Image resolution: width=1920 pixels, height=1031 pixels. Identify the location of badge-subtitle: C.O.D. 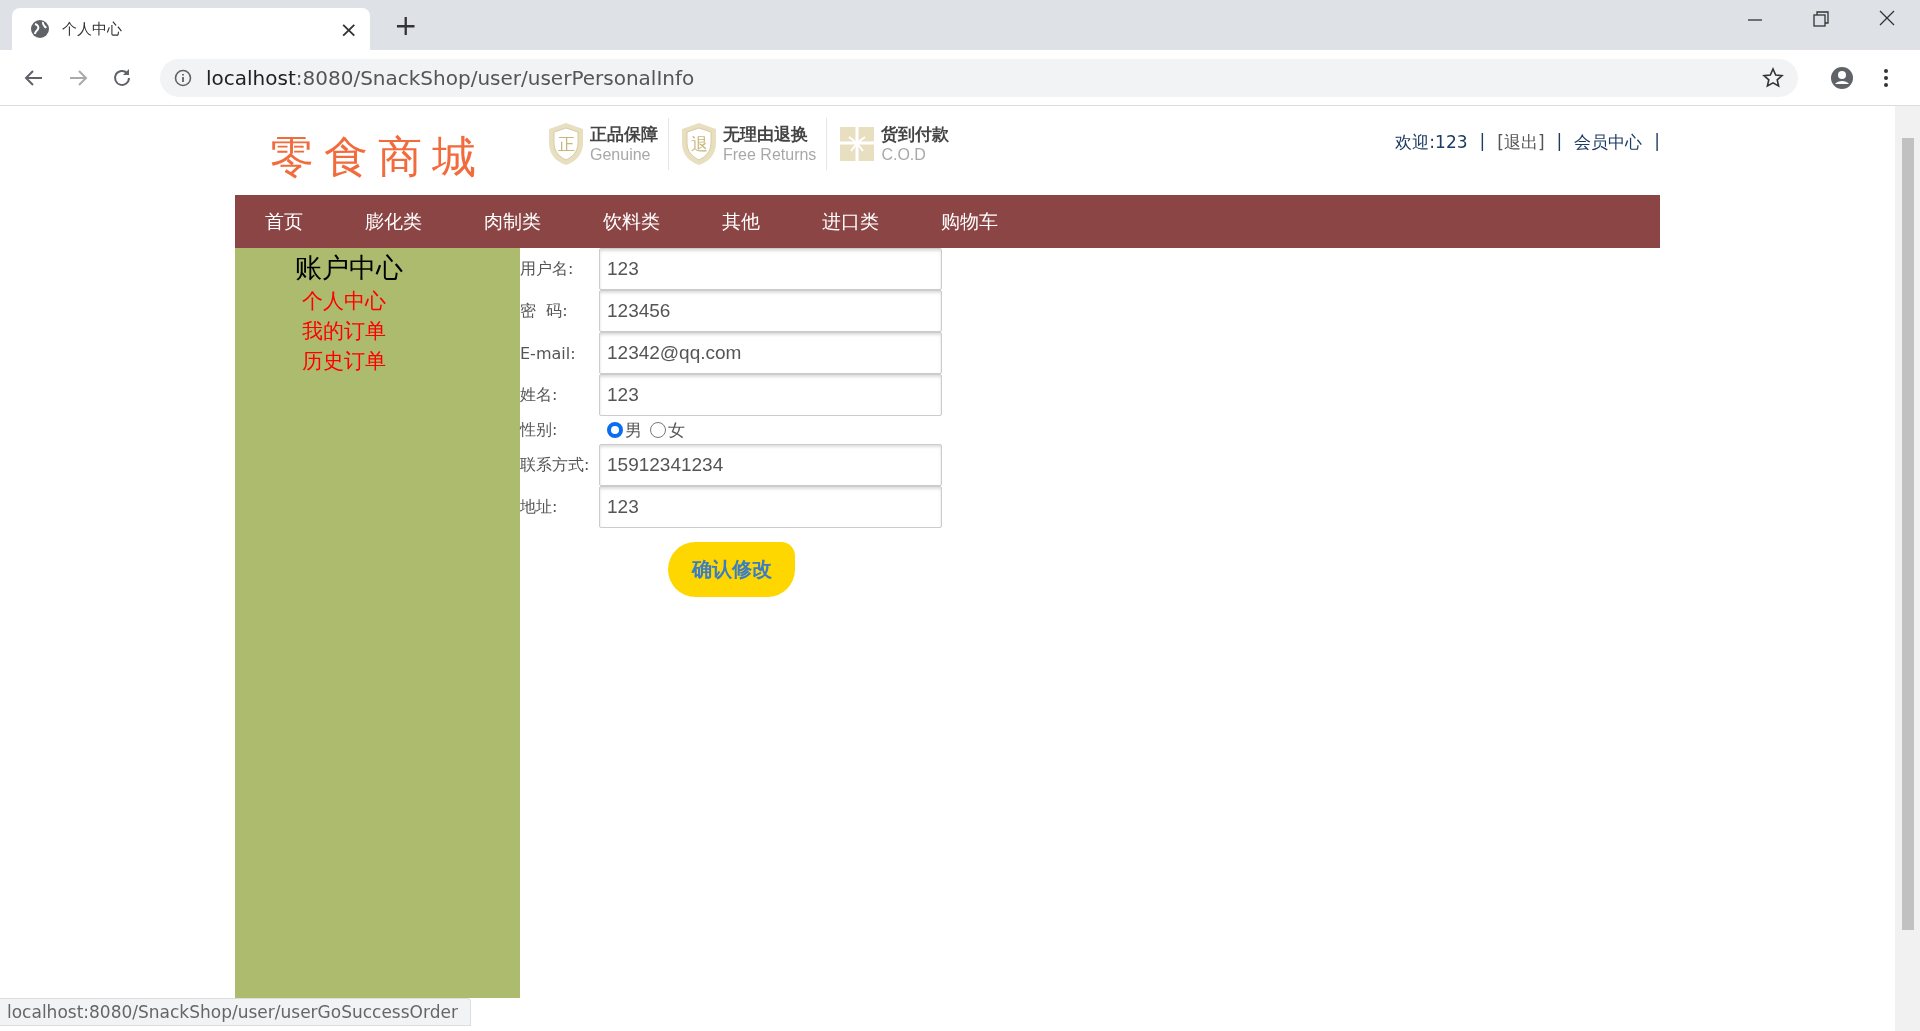
(904, 155).